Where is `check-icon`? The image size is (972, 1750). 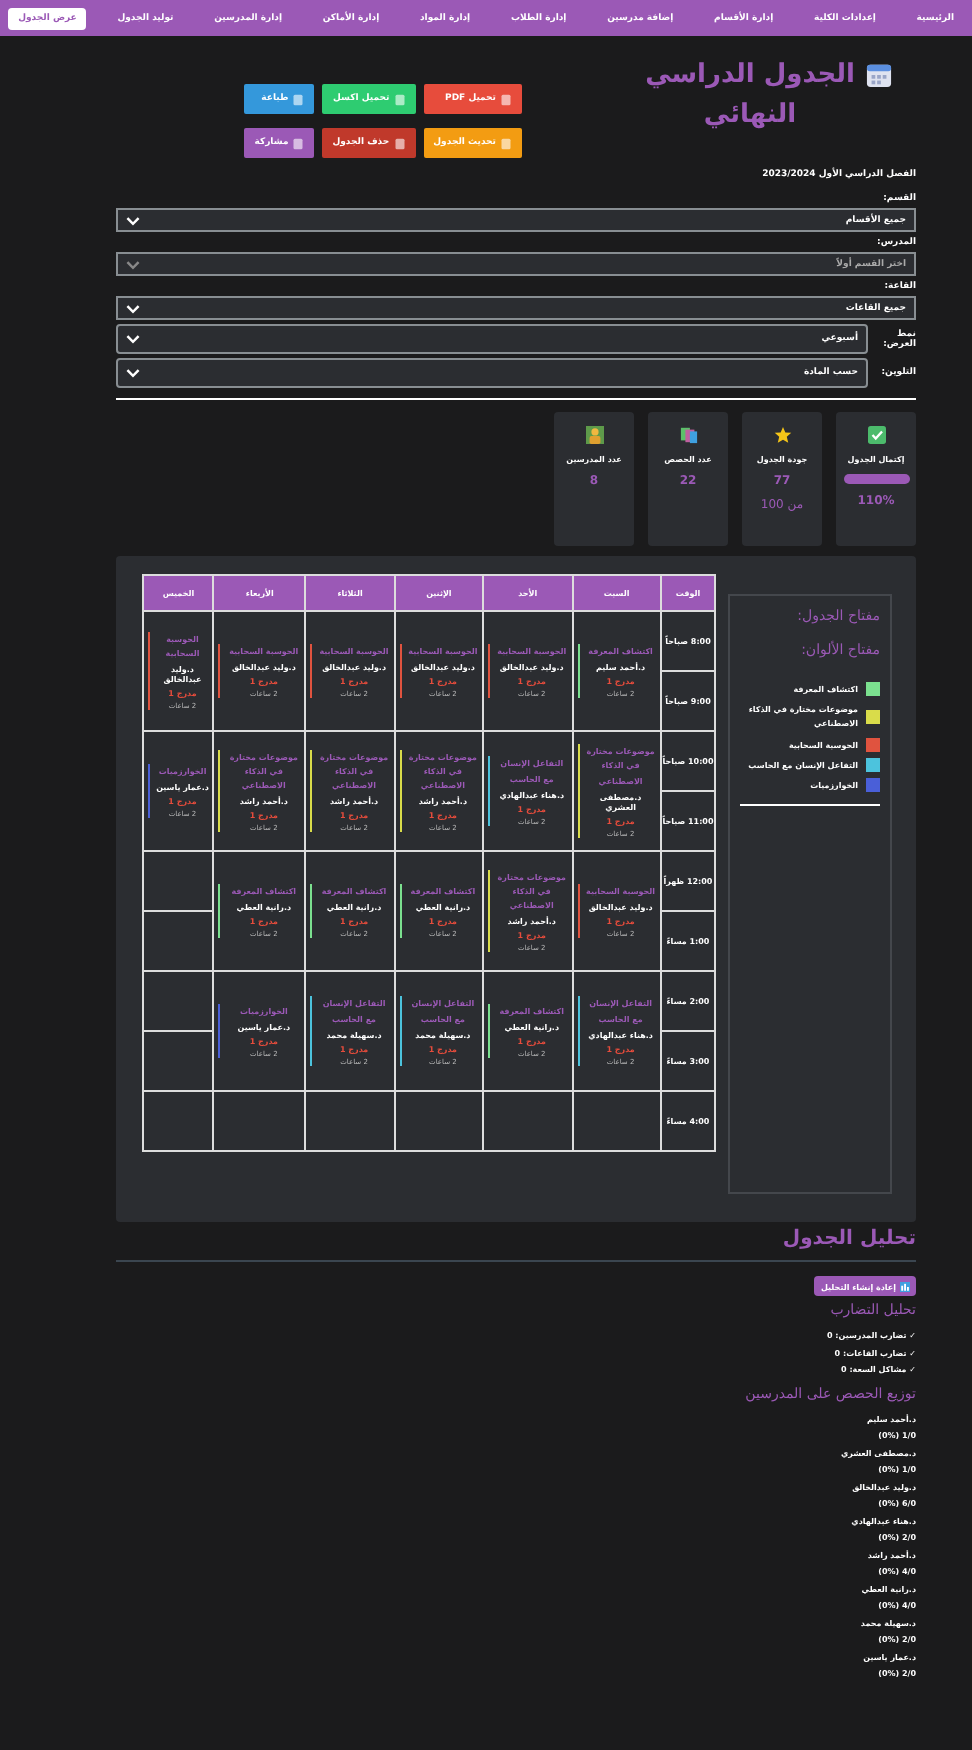
check-icon is located at coordinates (876, 435).